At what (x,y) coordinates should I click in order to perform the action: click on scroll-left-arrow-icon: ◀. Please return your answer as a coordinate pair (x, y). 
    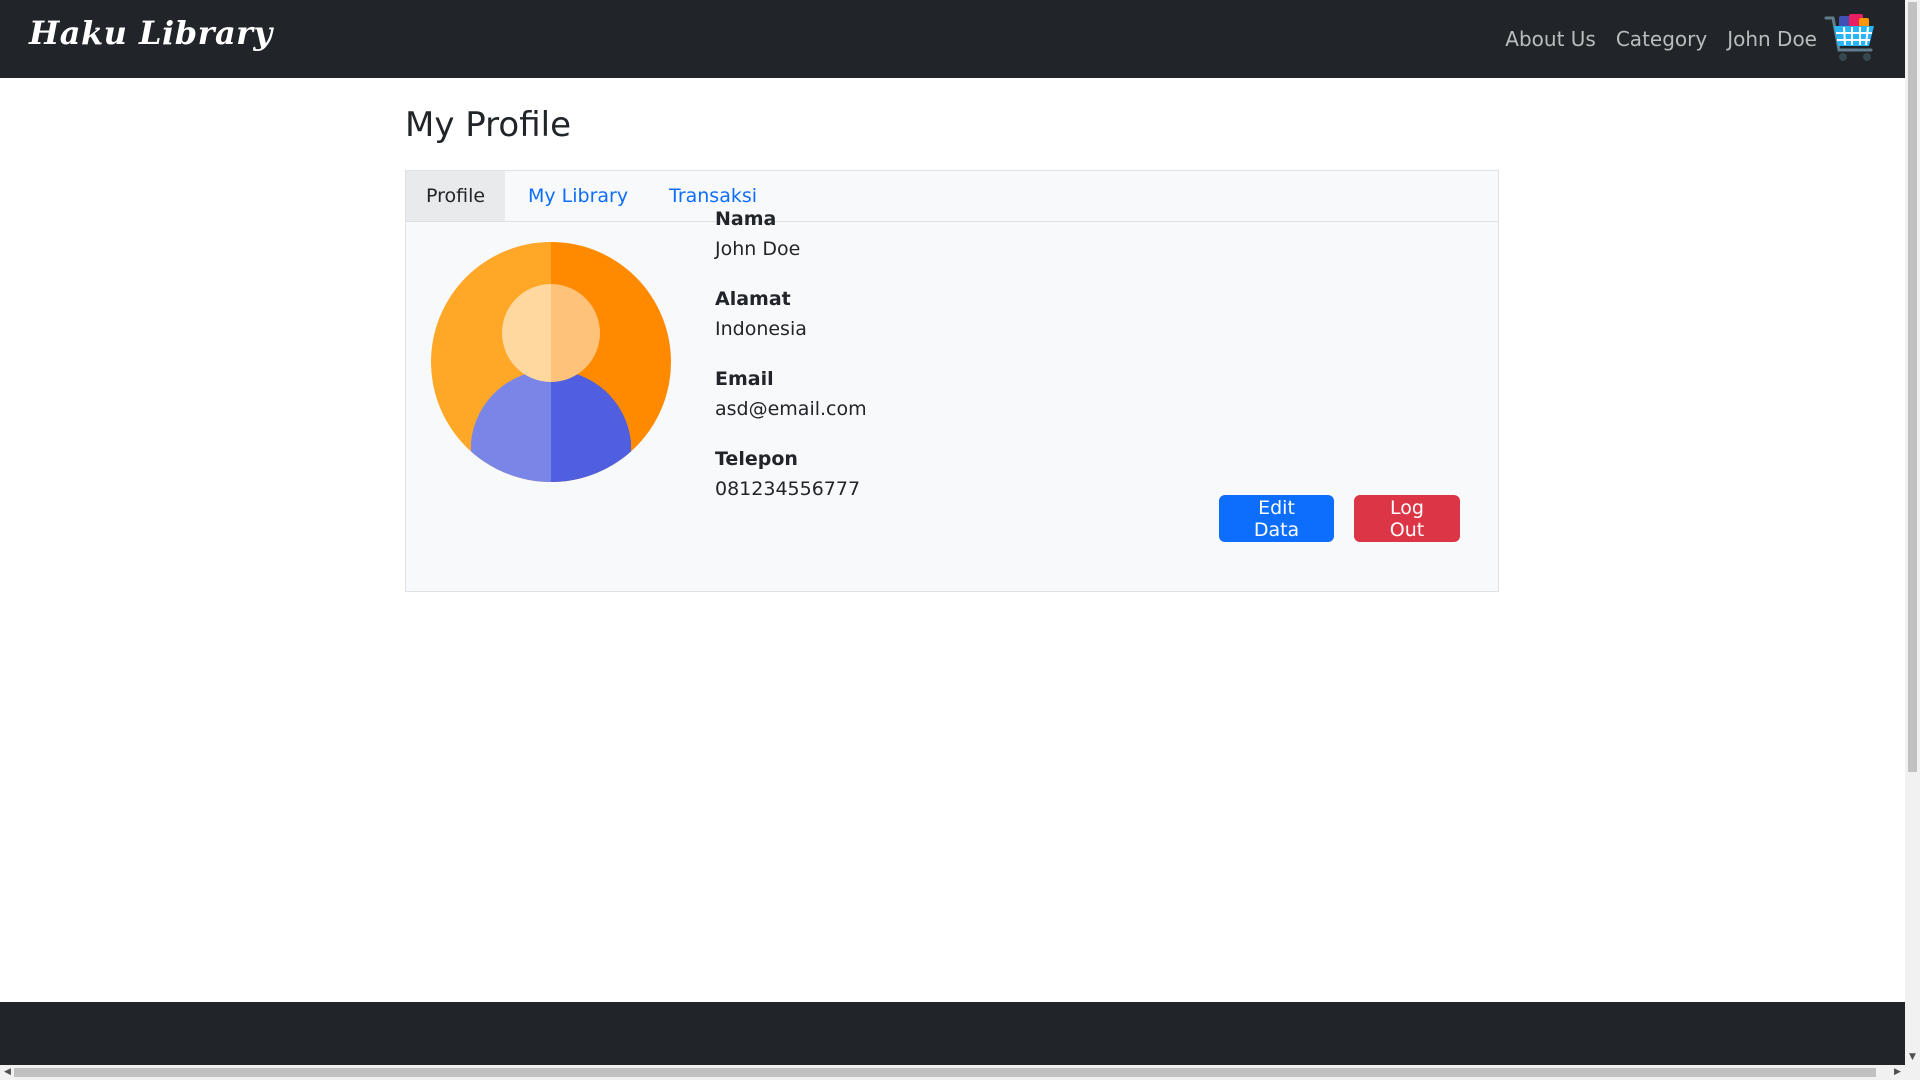
    Looking at the image, I should click on (7, 1072).